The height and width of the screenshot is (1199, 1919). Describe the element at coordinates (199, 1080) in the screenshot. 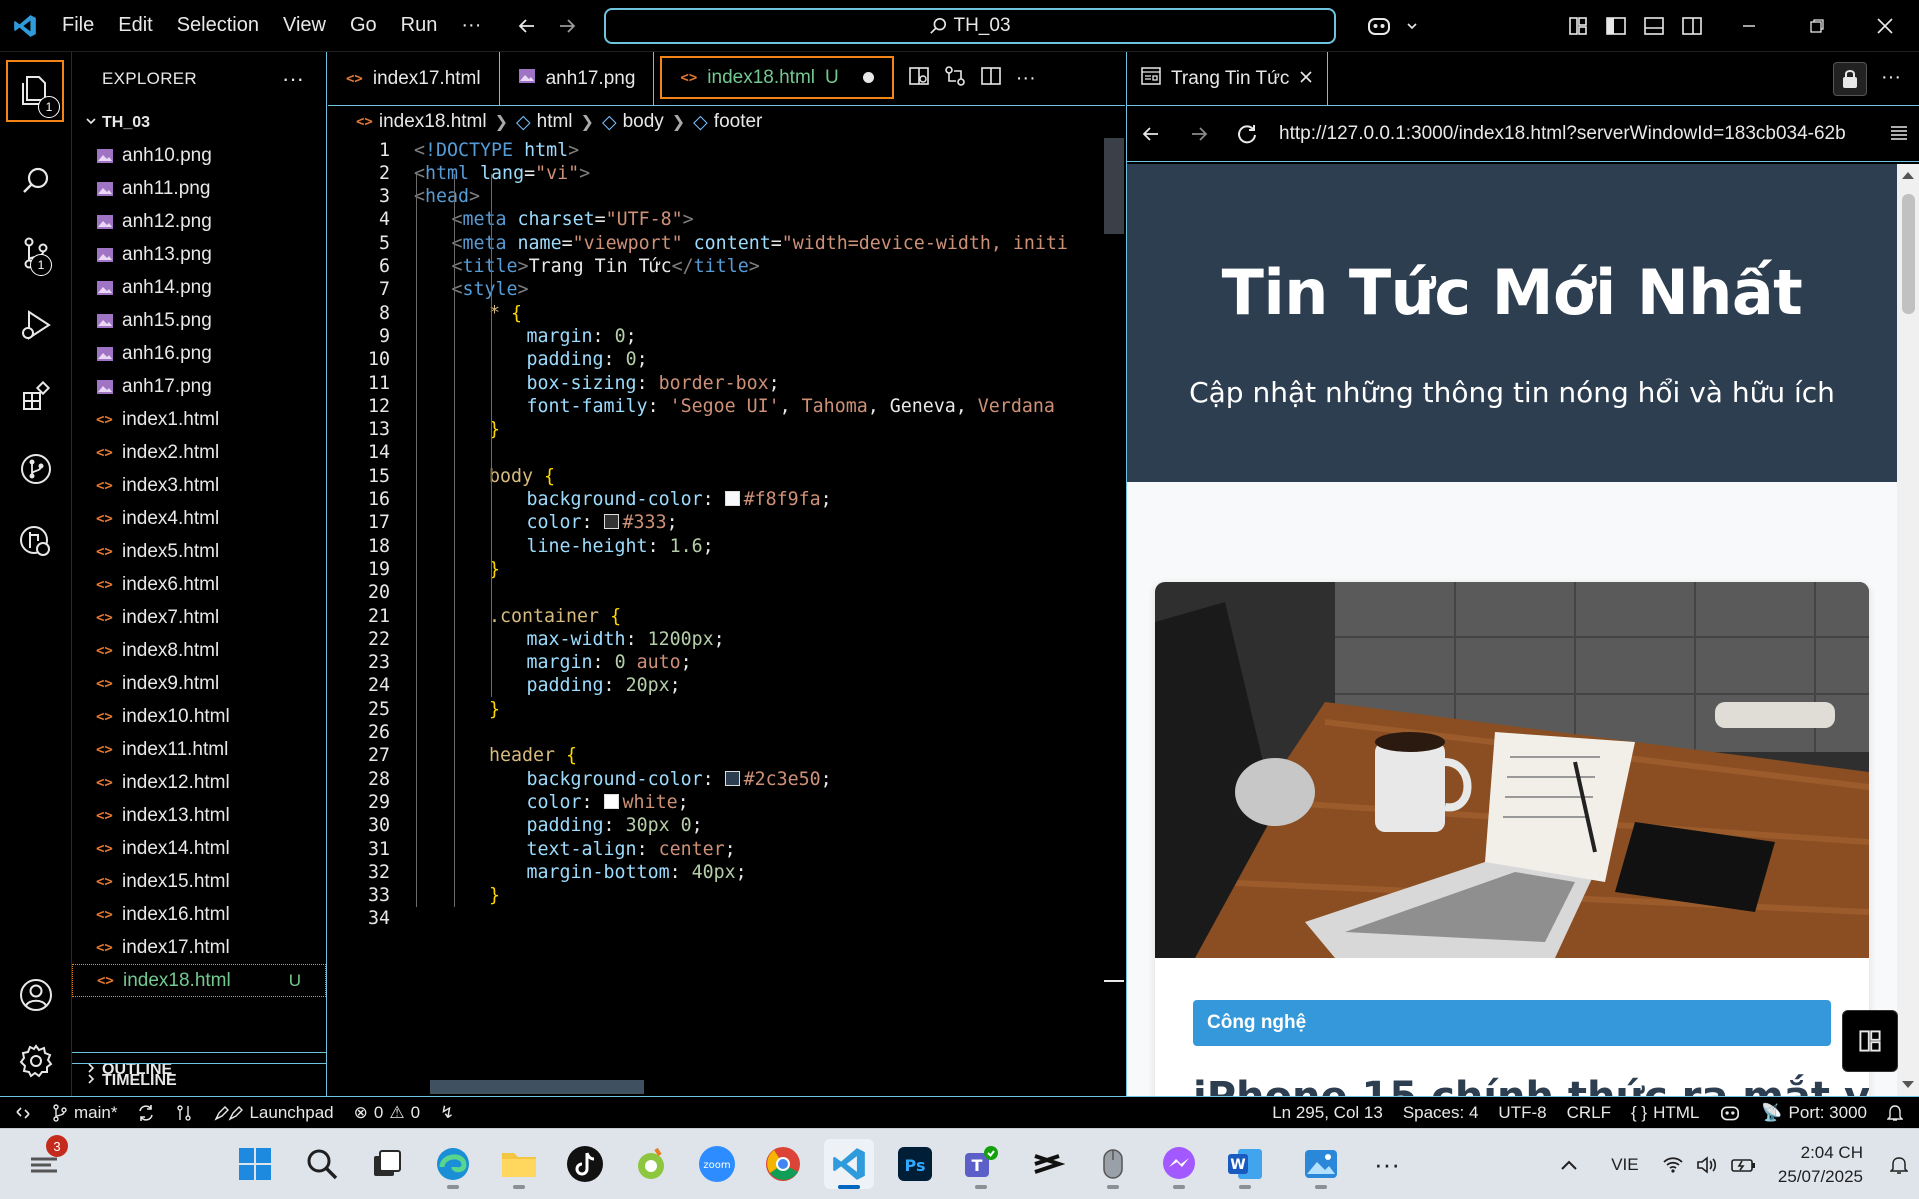

I see `timeline-header: TIMELINE` at that location.